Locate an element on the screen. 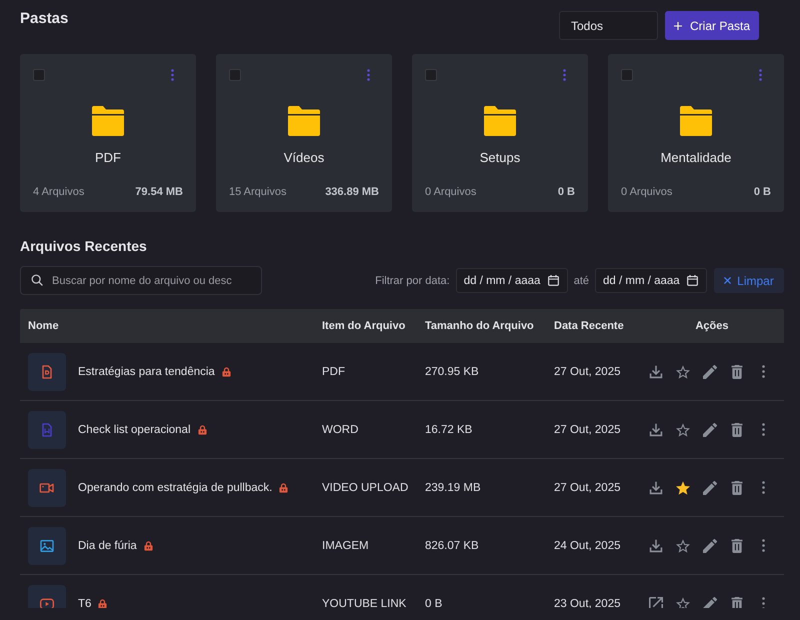 The width and height of the screenshot is (800, 620). file-name: Operando com estratégia de pullback. is located at coordinates (175, 488).